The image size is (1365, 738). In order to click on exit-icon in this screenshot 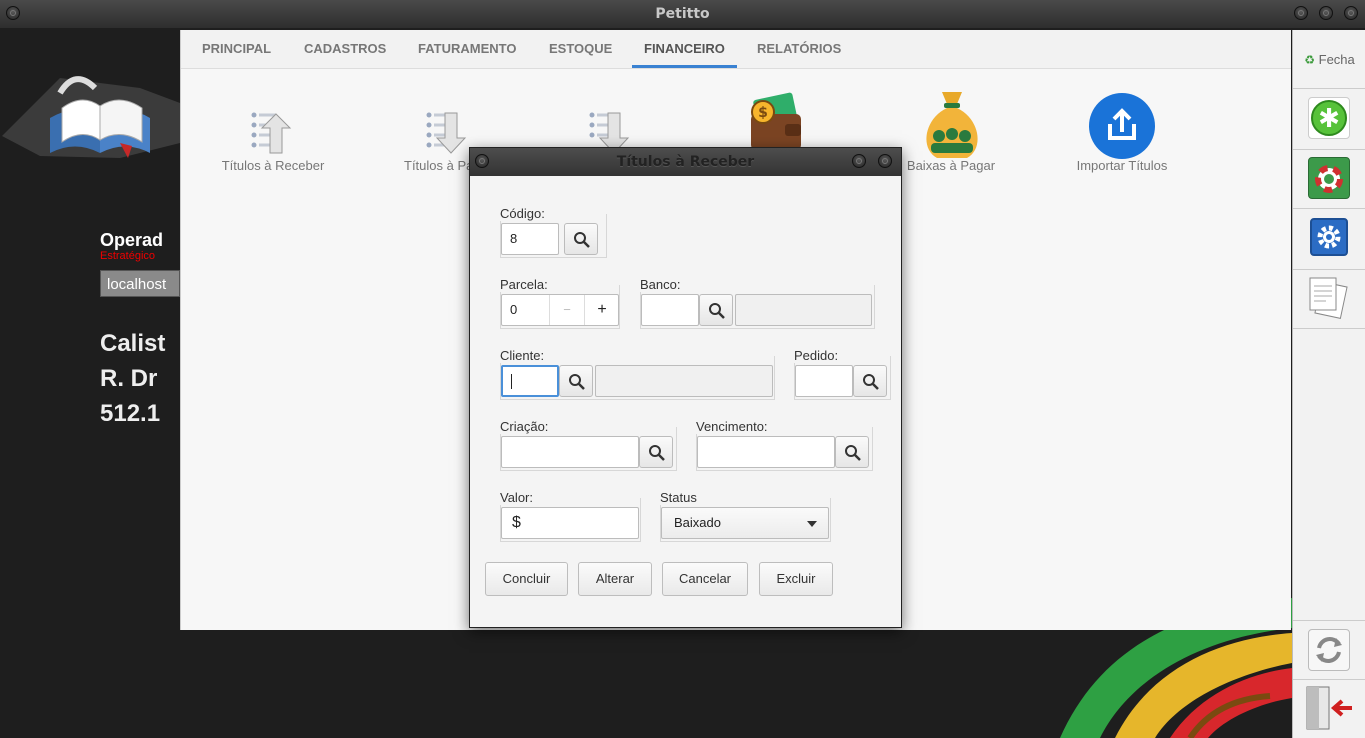, I will do `click(1329, 708)`.